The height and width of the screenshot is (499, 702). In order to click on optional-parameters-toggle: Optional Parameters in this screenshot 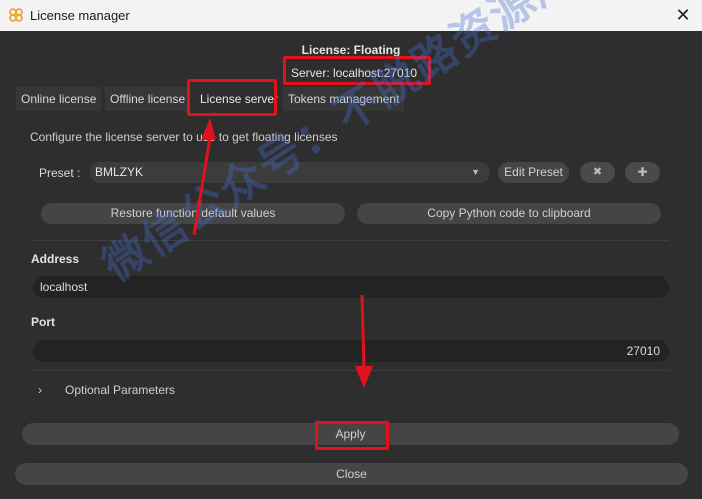, I will do `click(120, 390)`.